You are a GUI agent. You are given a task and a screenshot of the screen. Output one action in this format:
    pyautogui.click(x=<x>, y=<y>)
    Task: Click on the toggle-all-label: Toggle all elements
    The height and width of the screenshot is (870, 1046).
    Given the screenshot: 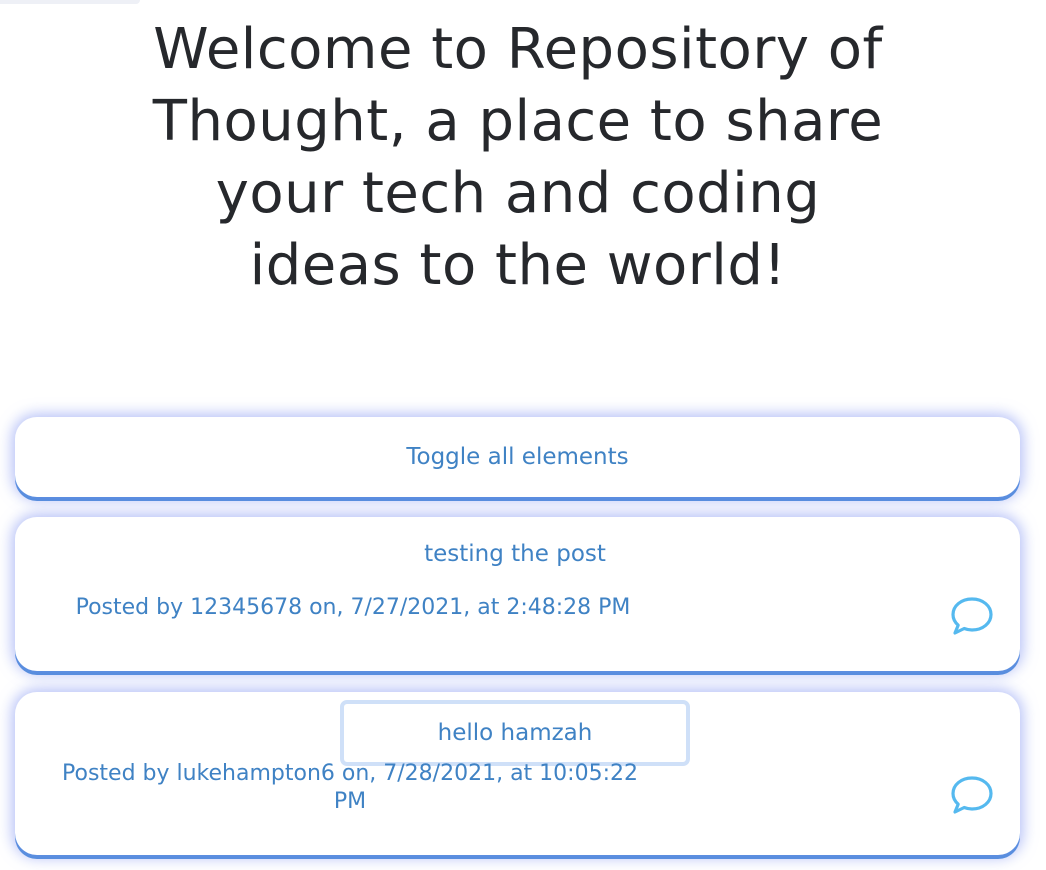 What is the action you would take?
    pyautogui.click(x=517, y=457)
    